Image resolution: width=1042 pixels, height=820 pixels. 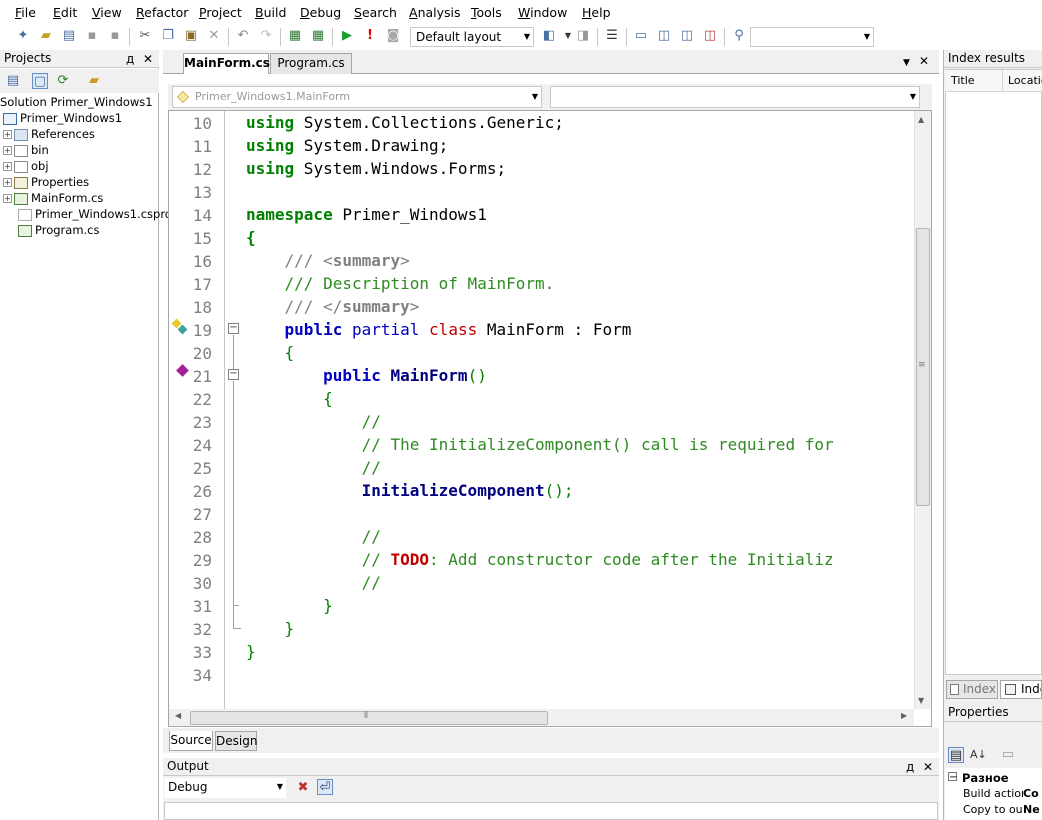 What do you see at coordinates (76, 102) in the screenshot?
I see `tree-solution: Solution Primer_Windows1` at bounding box center [76, 102].